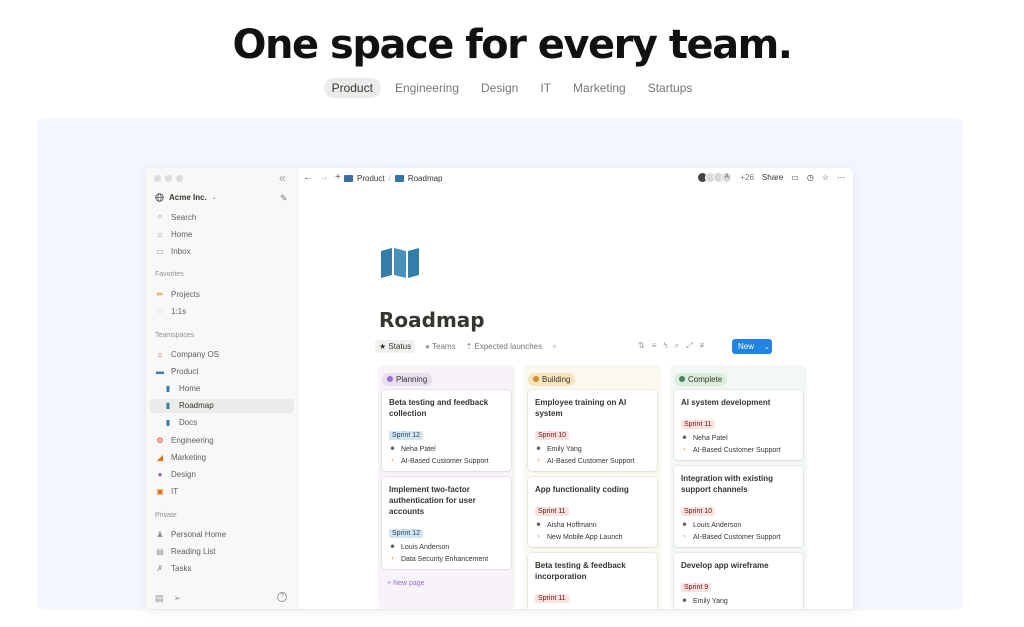  I want to click on sidebar-item-label: Home, so click(182, 234).